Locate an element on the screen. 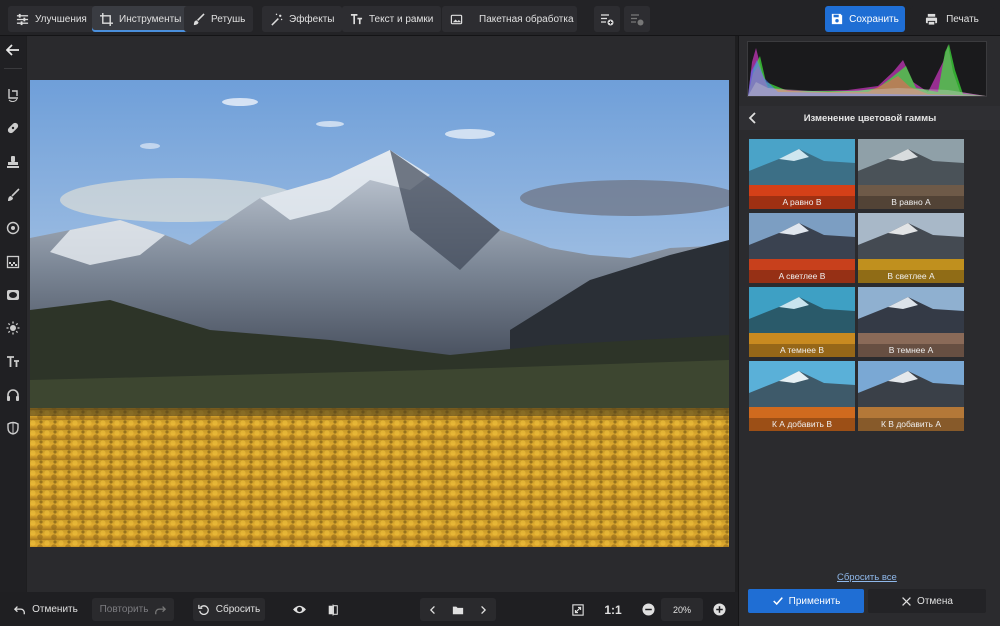 This screenshot has height=626, width=1000. next-file-button is located at coordinates (483, 610).